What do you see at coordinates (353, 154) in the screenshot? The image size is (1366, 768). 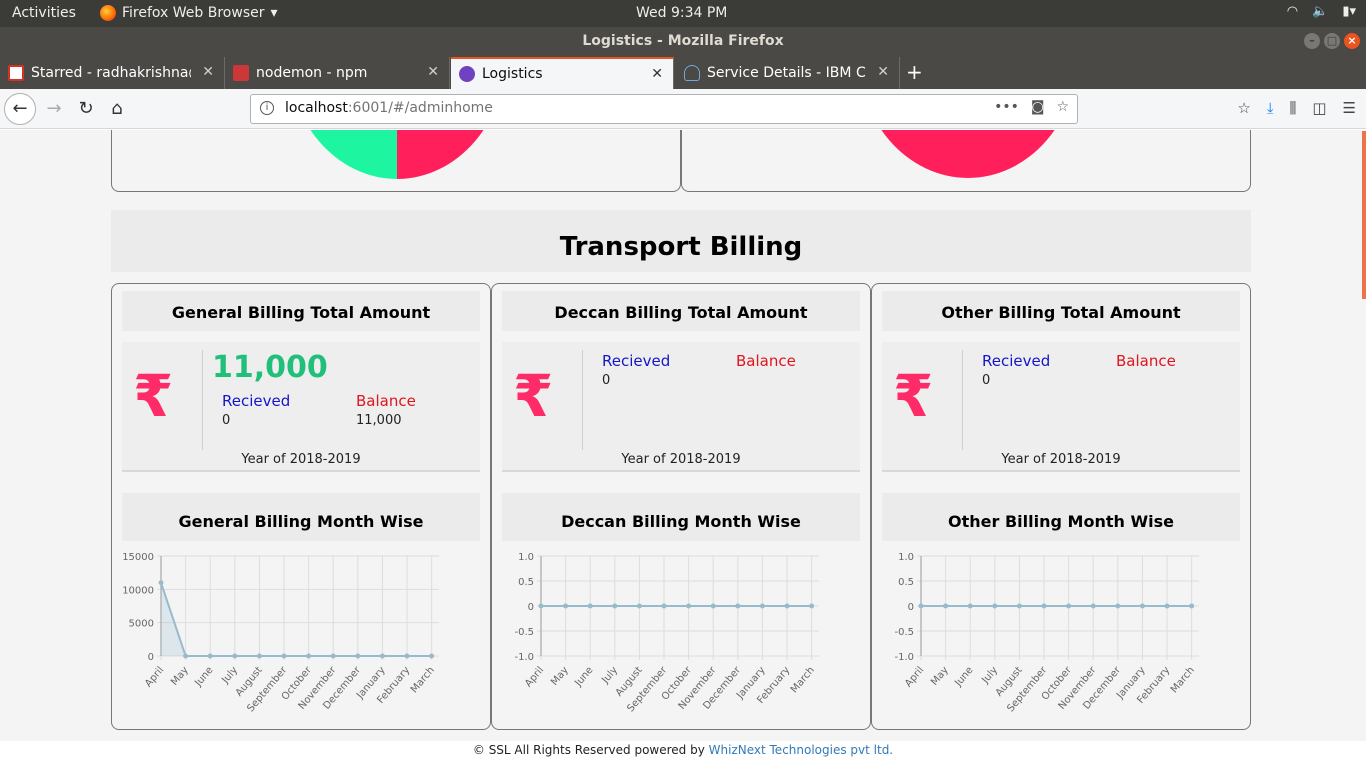 I see `pie-slice-green` at bounding box center [353, 154].